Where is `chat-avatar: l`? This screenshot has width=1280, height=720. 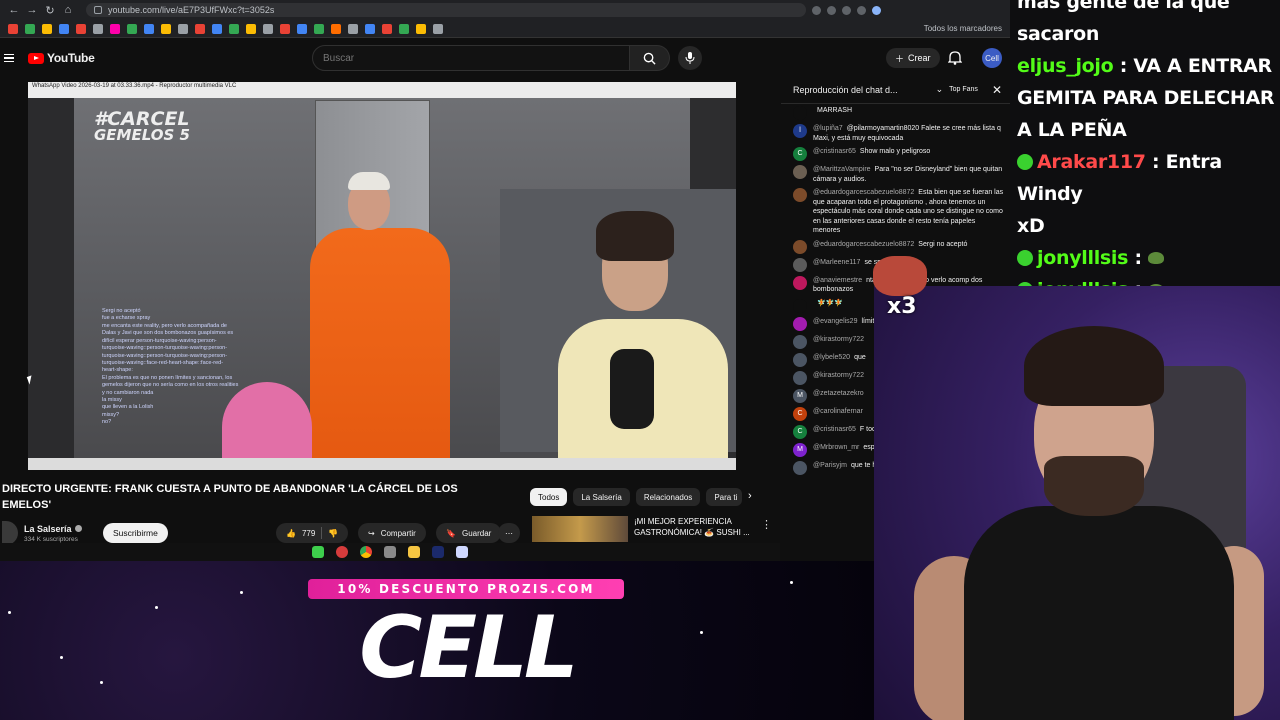
chat-avatar: l is located at coordinates (800, 131).